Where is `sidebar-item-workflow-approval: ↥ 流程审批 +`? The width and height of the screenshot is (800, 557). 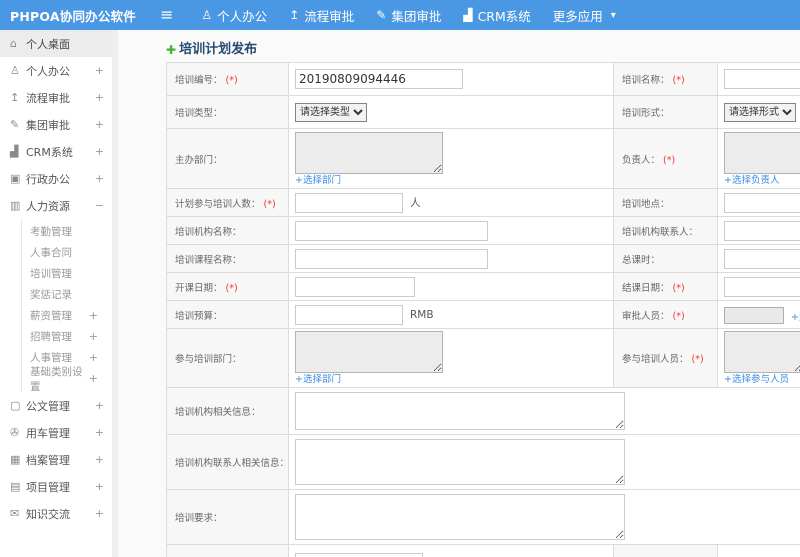 sidebar-item-workflow-approval: ↥ 流程审批 + is located at coordinates (56, 97).